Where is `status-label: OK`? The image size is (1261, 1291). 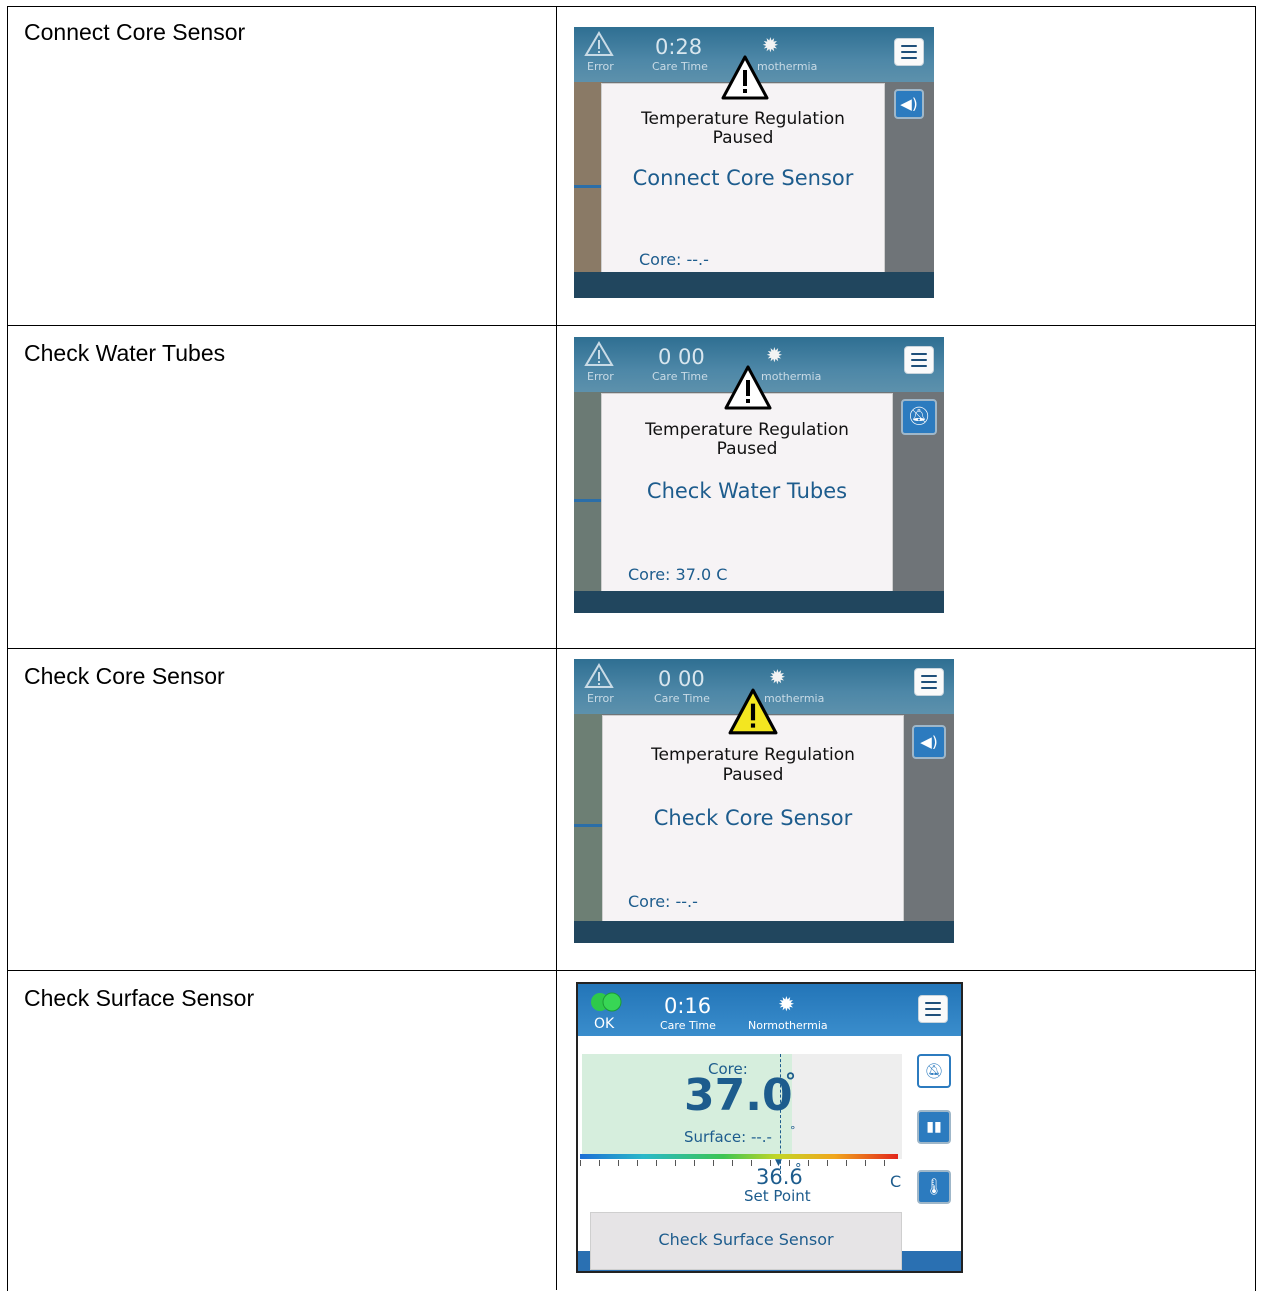
status-label: OK is located at coordinates (604, 1024).